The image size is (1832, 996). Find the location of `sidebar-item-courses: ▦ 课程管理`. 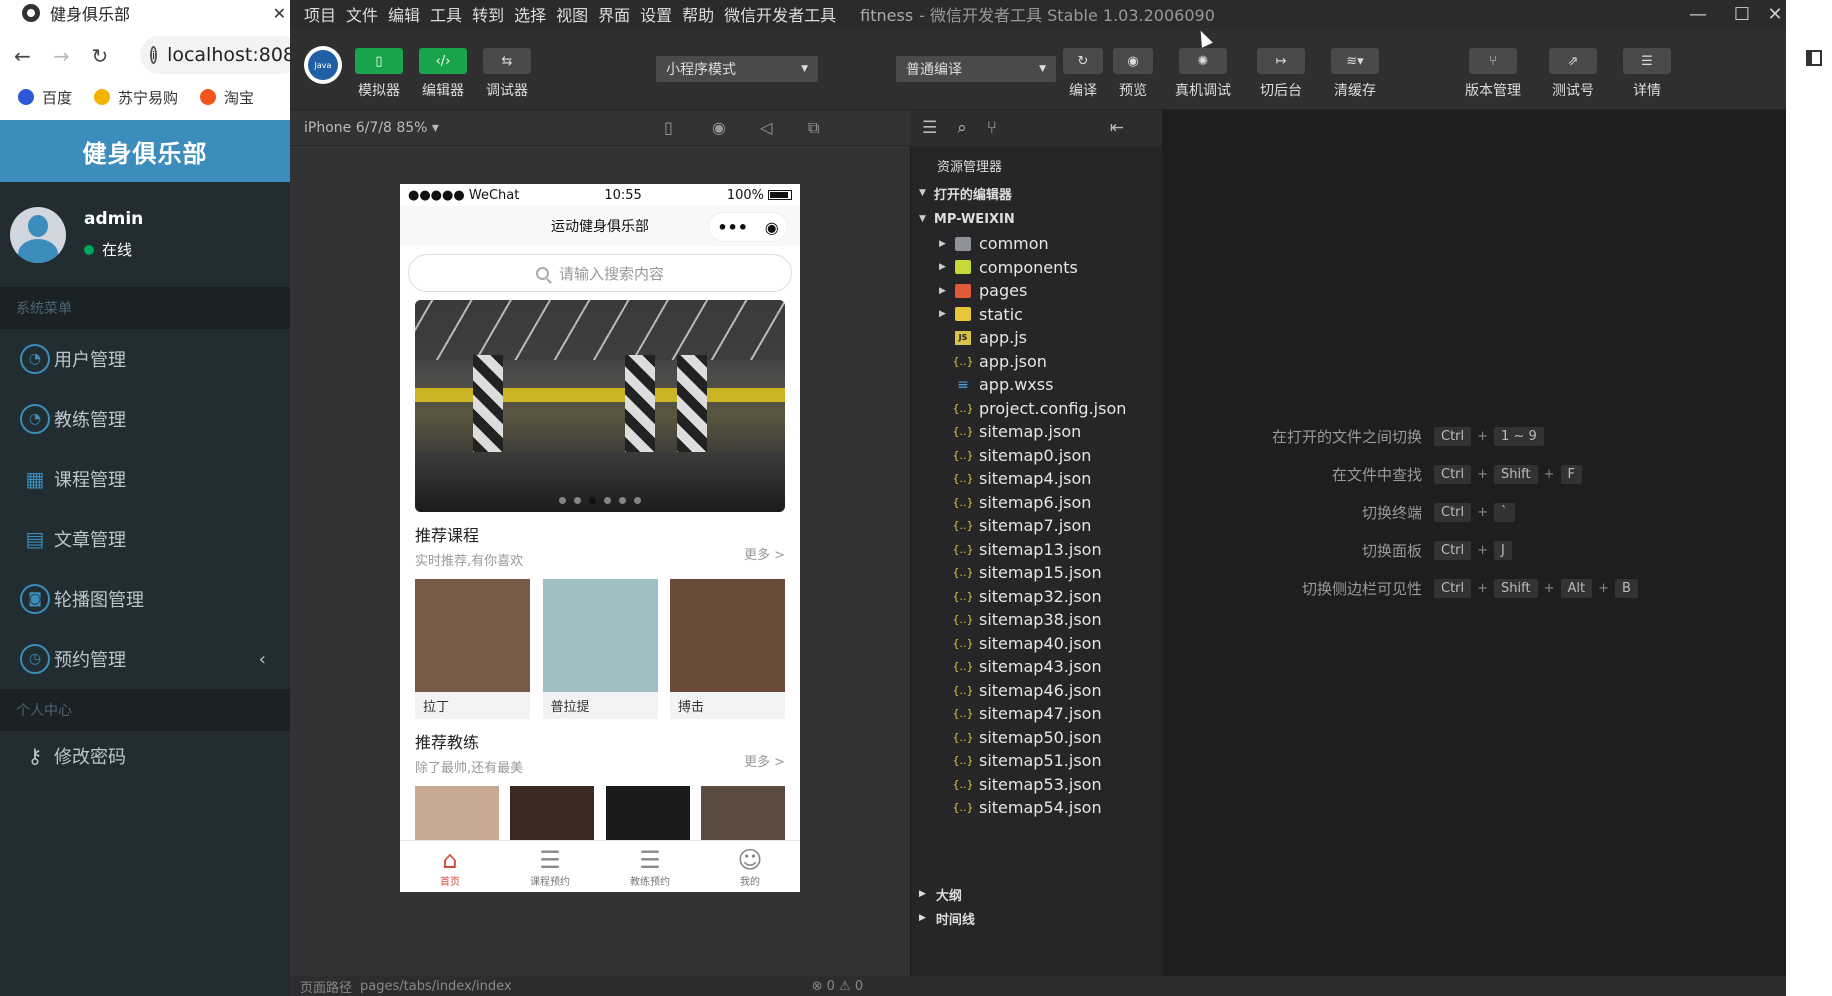

sidebar-item-courses: ▦ 课程管理 is located at coordinates (145, 479).